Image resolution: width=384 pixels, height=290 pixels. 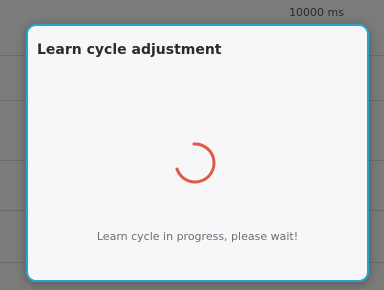 What do you see at coordinates (316, 12) in the screenshot?
I see `background-value-label: 10000 ms` at bounding box center [316, 12].